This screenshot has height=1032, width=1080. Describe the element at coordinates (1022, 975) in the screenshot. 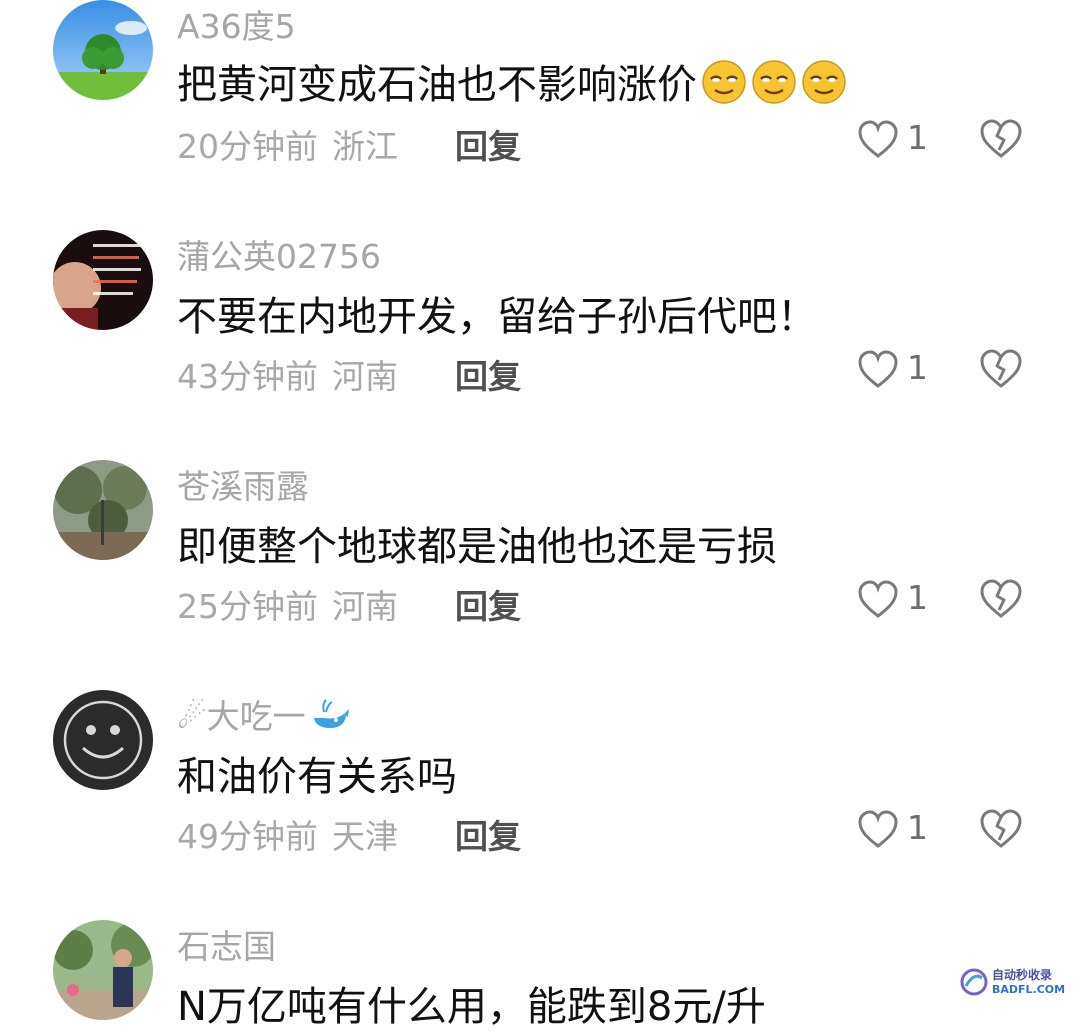

I see `watermark-line1: 自动秒收录` at that location.